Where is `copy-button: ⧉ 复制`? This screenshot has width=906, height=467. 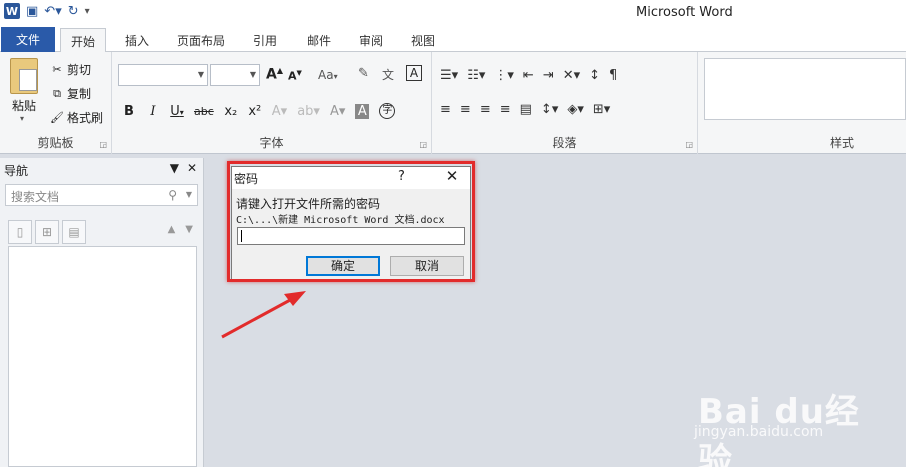 copy-button: ⧉ 复制 is located at coordinates (70, 93).